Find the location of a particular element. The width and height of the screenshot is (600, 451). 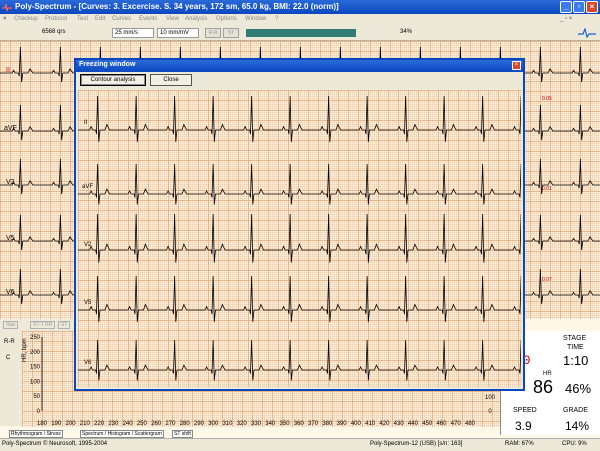

tab-st-t-rr: ST-T RR is located at coordinates (43, 325).